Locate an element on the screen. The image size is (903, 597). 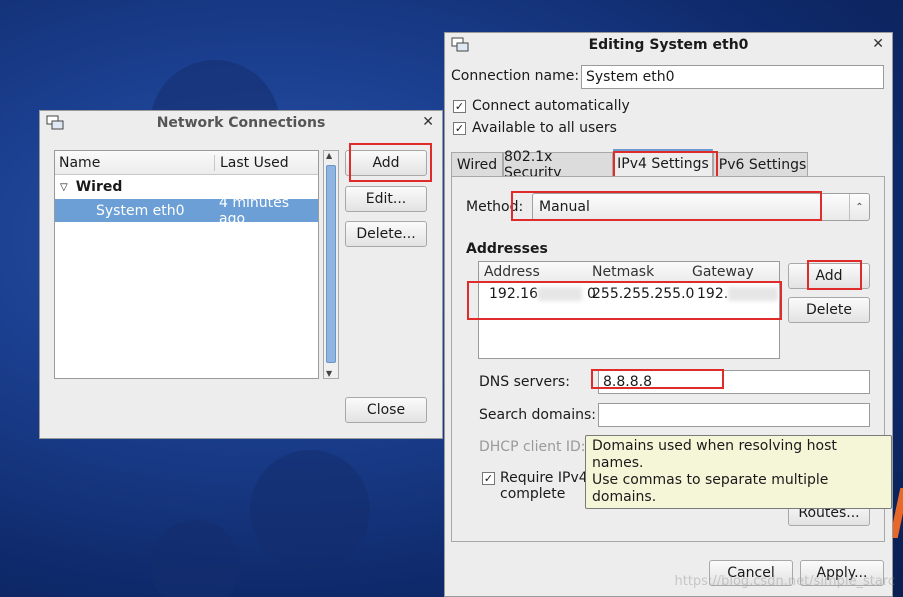
expander-icon: ▽ is located at coordinates (64, 187).